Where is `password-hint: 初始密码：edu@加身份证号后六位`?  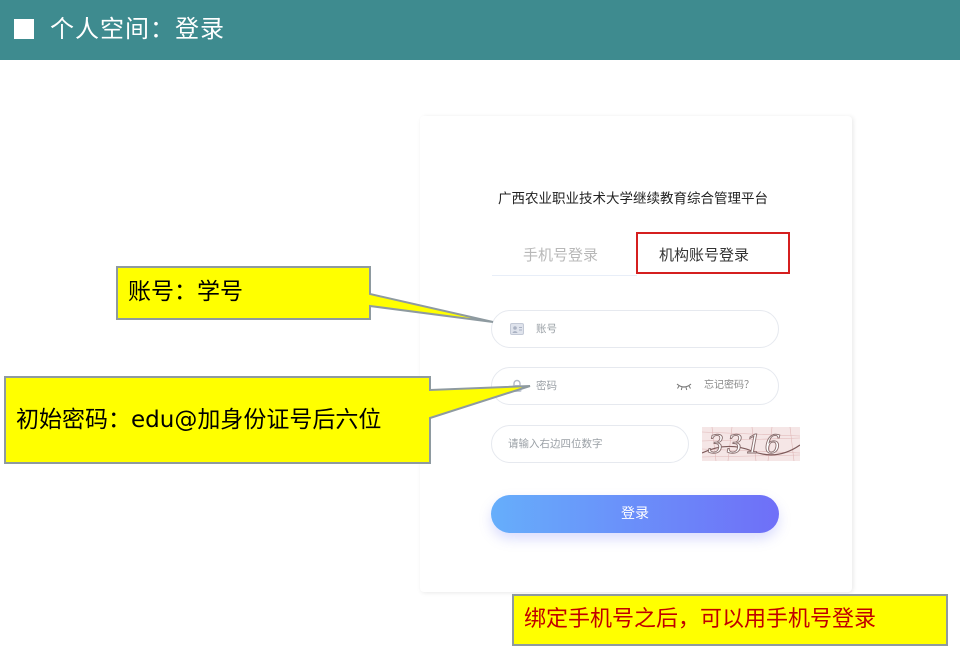 password-hint: 初始密码：edu@加身份证号后六位 is located at coordinates (199, 420).